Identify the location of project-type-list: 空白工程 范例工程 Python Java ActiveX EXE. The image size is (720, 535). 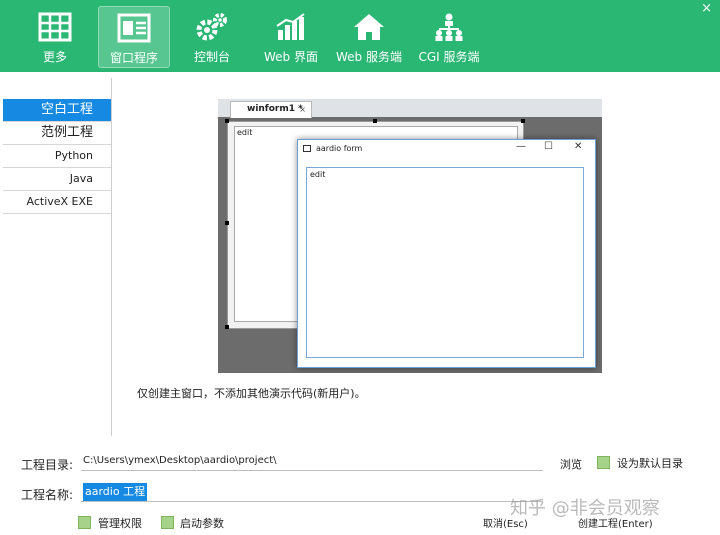
(57, 156).